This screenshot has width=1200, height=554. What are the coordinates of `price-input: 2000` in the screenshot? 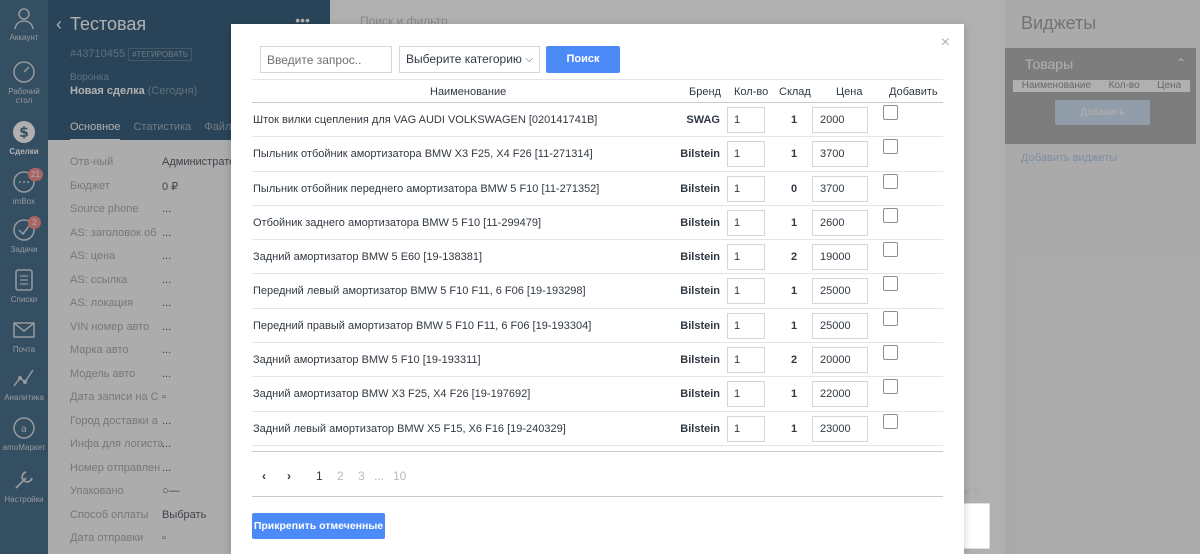 It's located at (840, 120).